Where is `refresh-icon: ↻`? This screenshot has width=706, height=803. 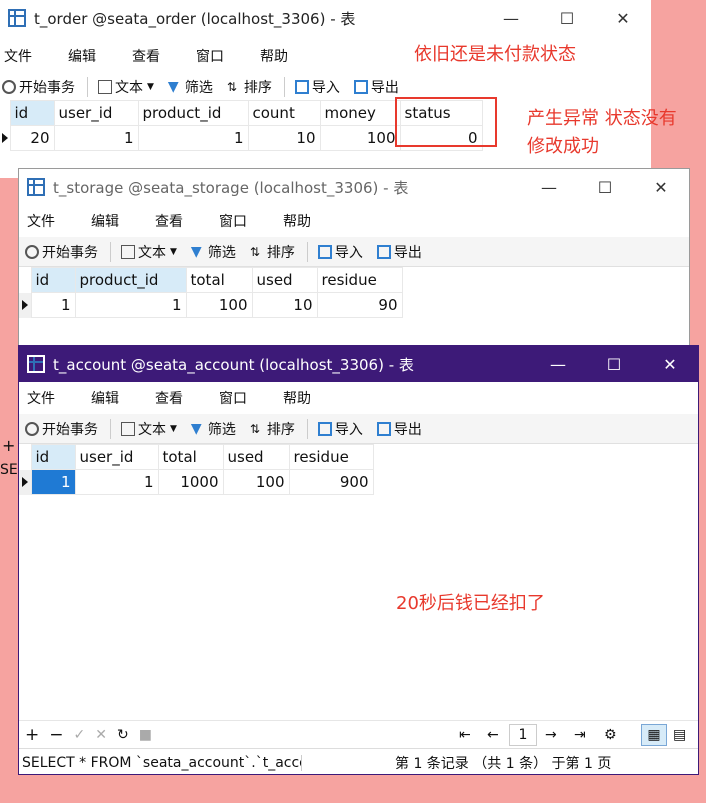 refresh-icon: ↻ is located at coordinates (123, 735).